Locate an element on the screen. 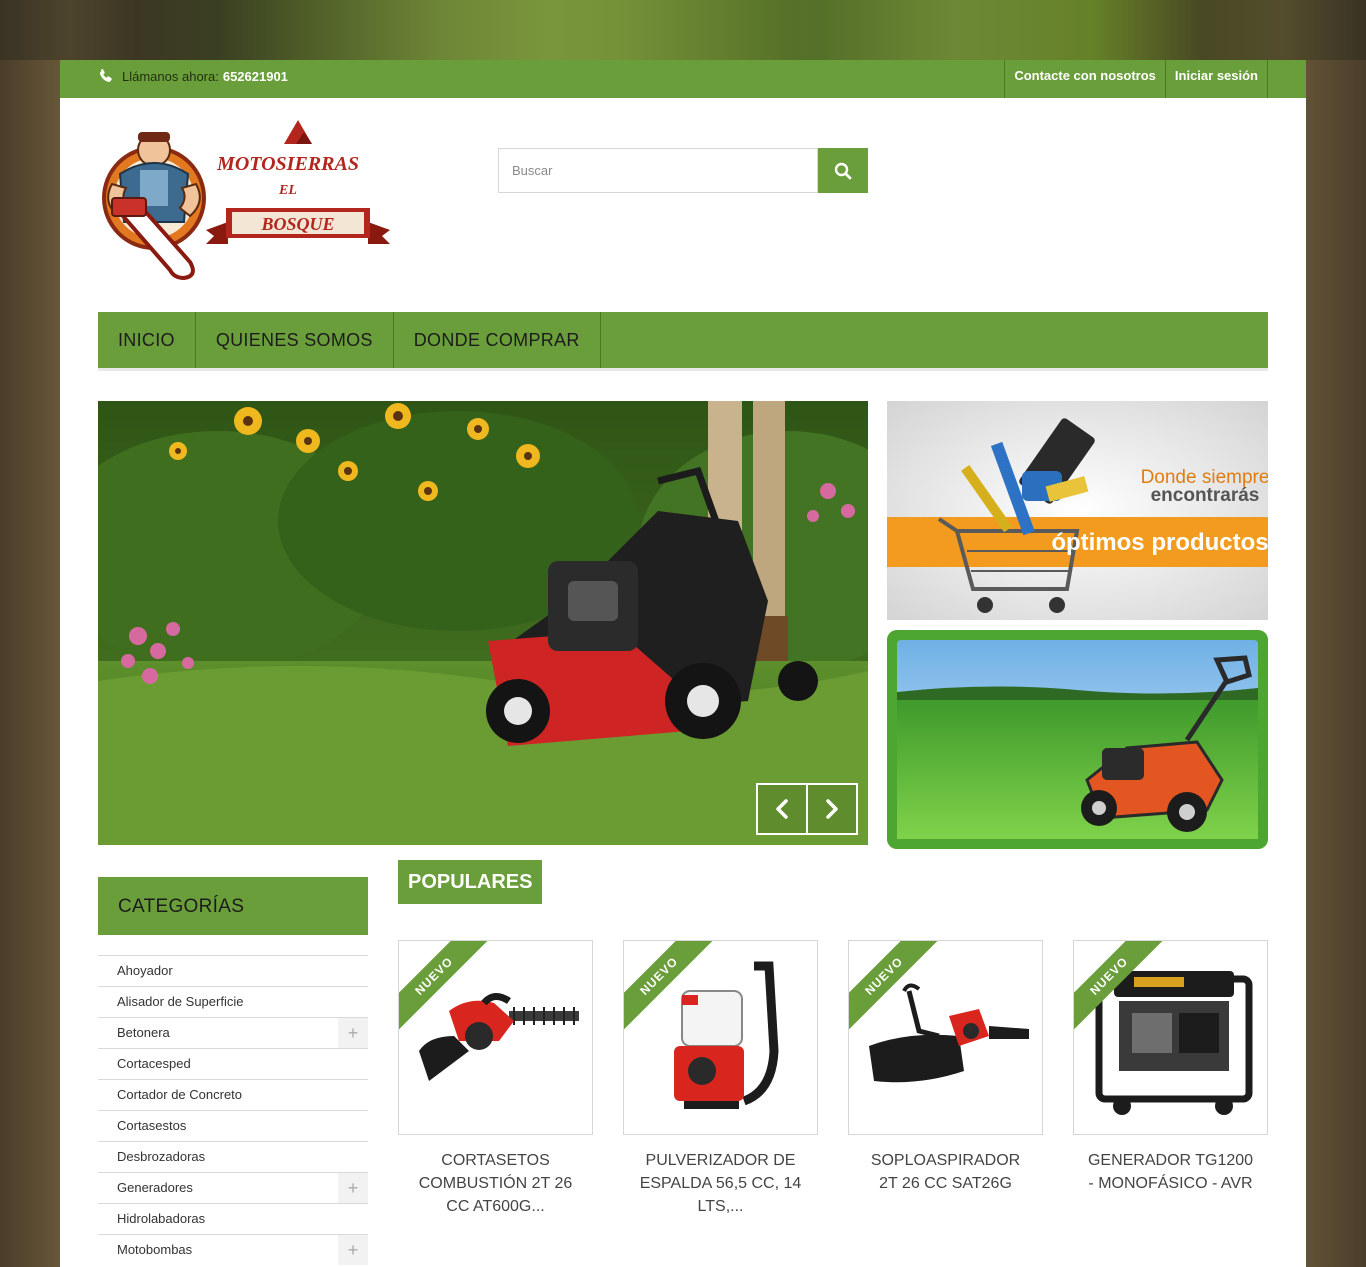  category-item: Betonera + is located at coordinates (233, 1032).